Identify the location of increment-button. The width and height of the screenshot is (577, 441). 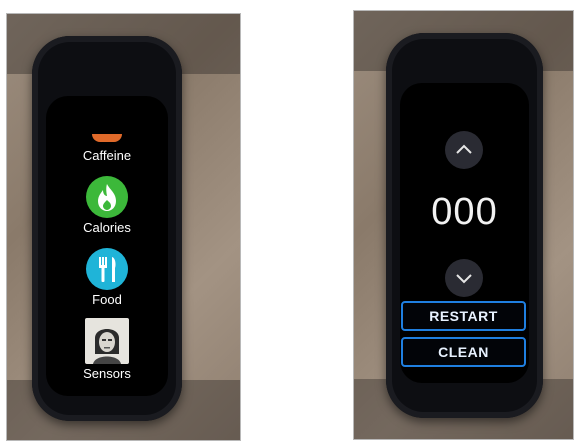
(464, 150).